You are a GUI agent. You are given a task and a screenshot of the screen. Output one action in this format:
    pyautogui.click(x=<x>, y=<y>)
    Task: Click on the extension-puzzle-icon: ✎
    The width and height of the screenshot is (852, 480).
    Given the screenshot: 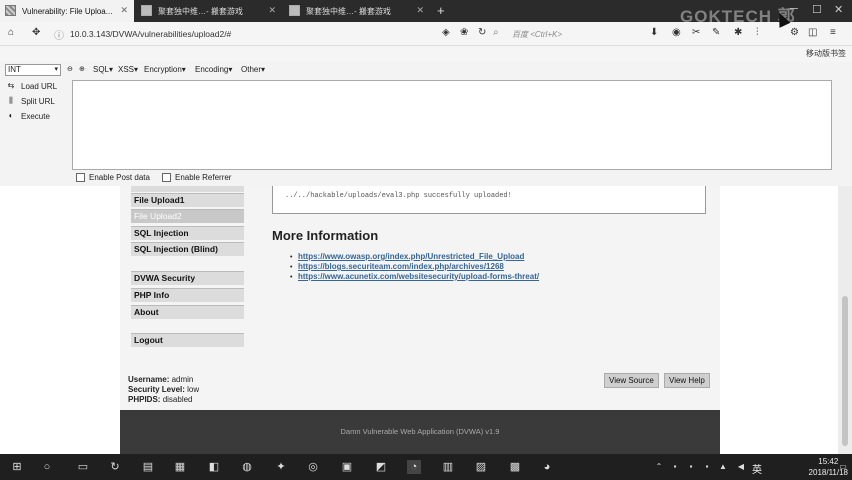 What is the action you would take?
    pyautogui.click(x=716, y=32)
    